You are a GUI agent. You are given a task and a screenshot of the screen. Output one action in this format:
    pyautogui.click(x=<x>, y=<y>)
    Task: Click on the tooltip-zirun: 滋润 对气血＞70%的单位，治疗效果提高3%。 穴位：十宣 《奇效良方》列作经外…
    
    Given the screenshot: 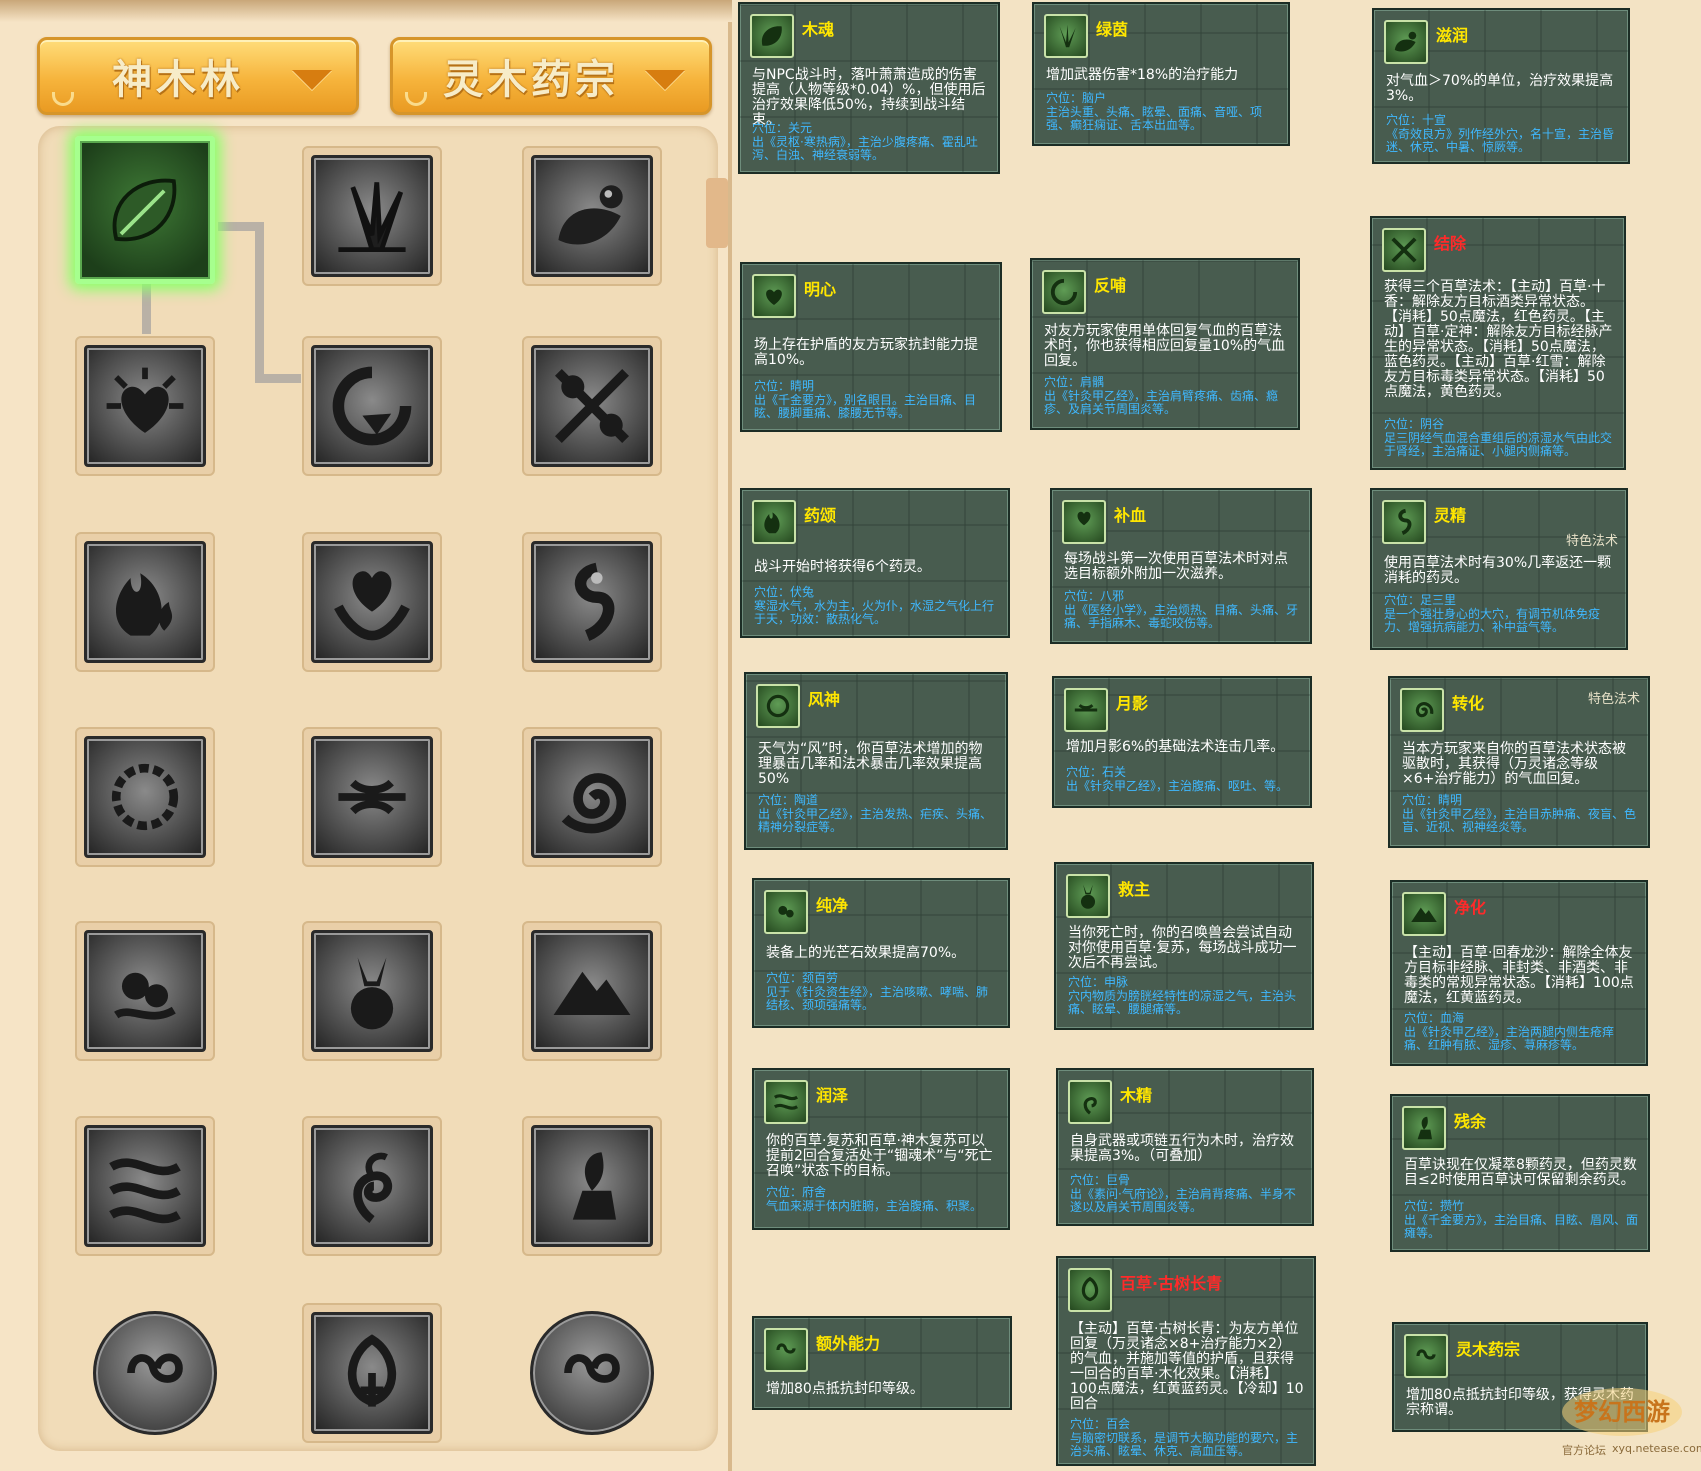 What is the action you would take?
    pyautogui.click(x=1501, y=86)
    